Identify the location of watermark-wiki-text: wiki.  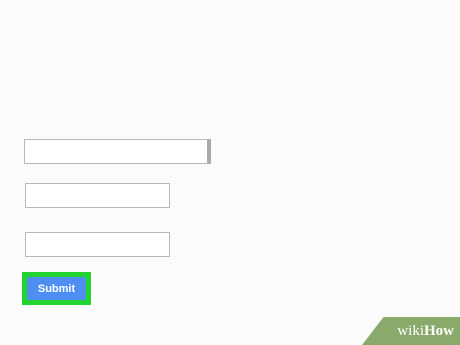
(410, 330).